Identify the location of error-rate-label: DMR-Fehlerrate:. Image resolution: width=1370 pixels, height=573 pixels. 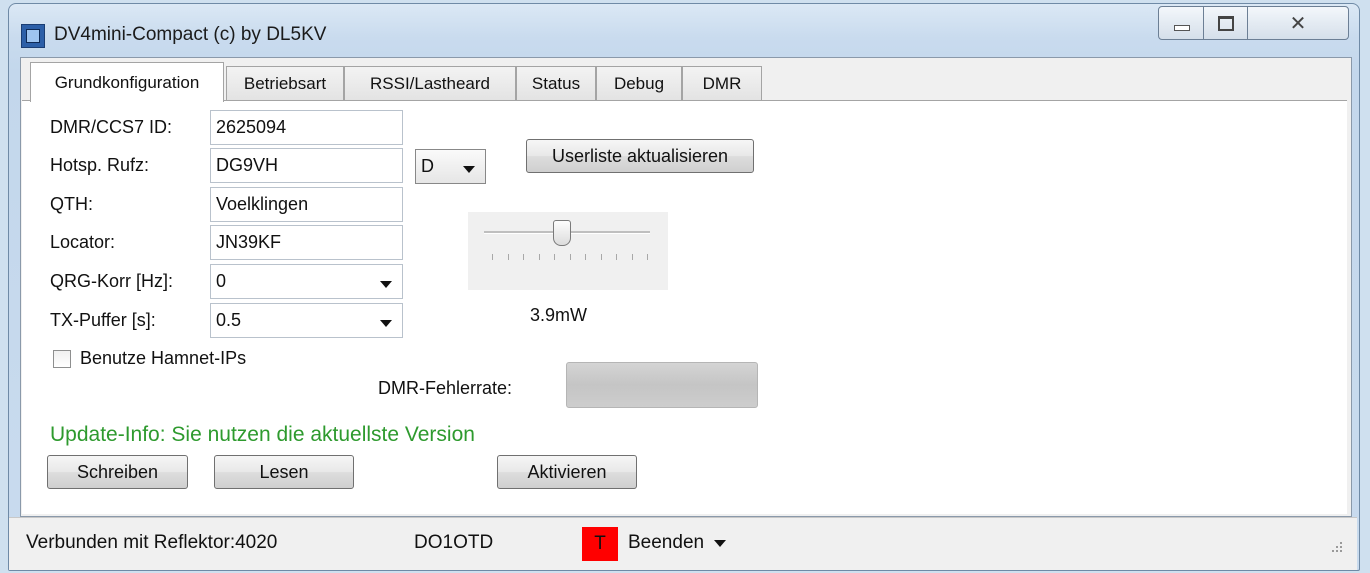
(445, 388).